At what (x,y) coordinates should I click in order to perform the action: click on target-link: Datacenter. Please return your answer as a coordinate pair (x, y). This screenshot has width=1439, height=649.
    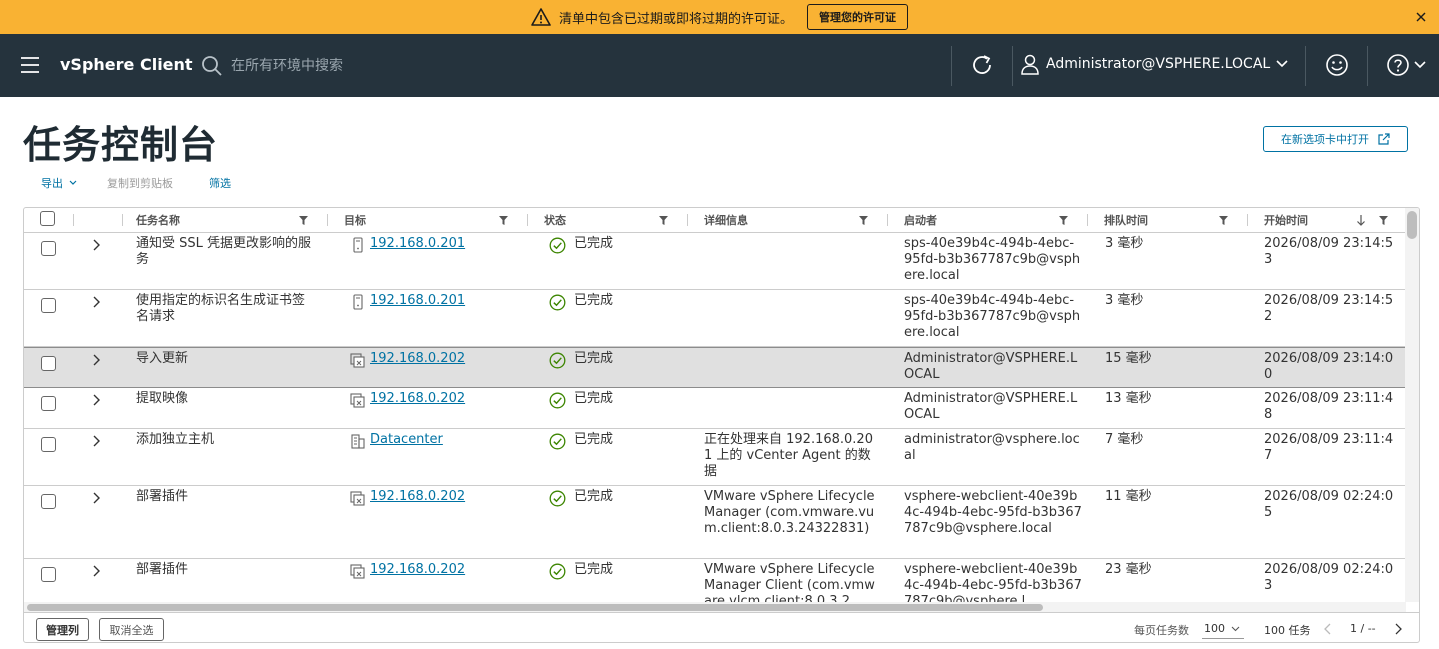
    Looking at the image, I should click on (406, 440).